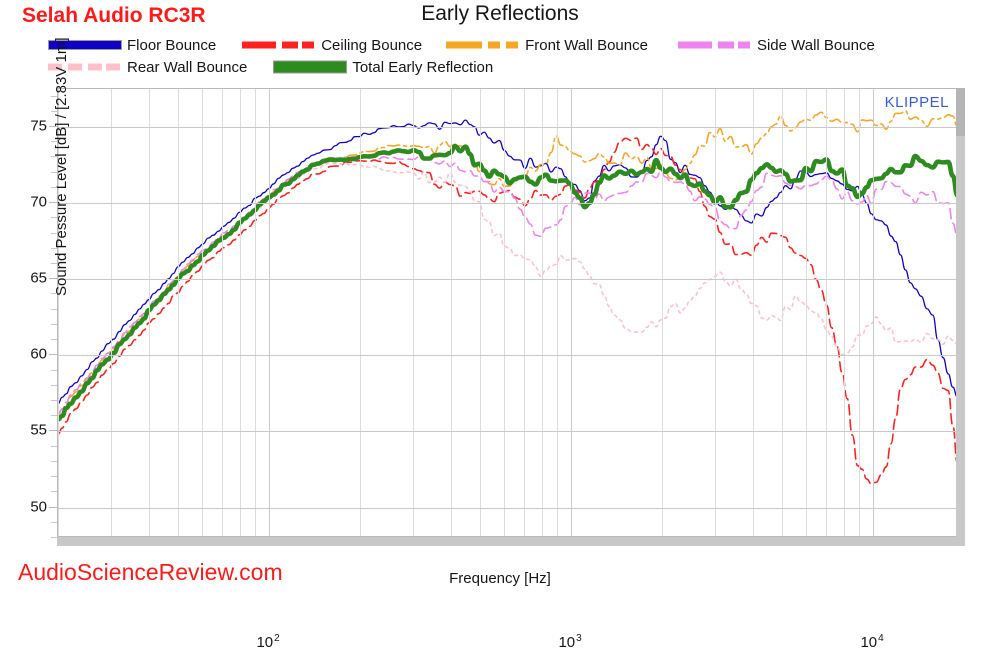 This screenshot has width=1000, height=651. What do you see at coordinates (38, 126) in the screenshot?
I see `y-tick-label: 75` at bounding box center [38, 126].